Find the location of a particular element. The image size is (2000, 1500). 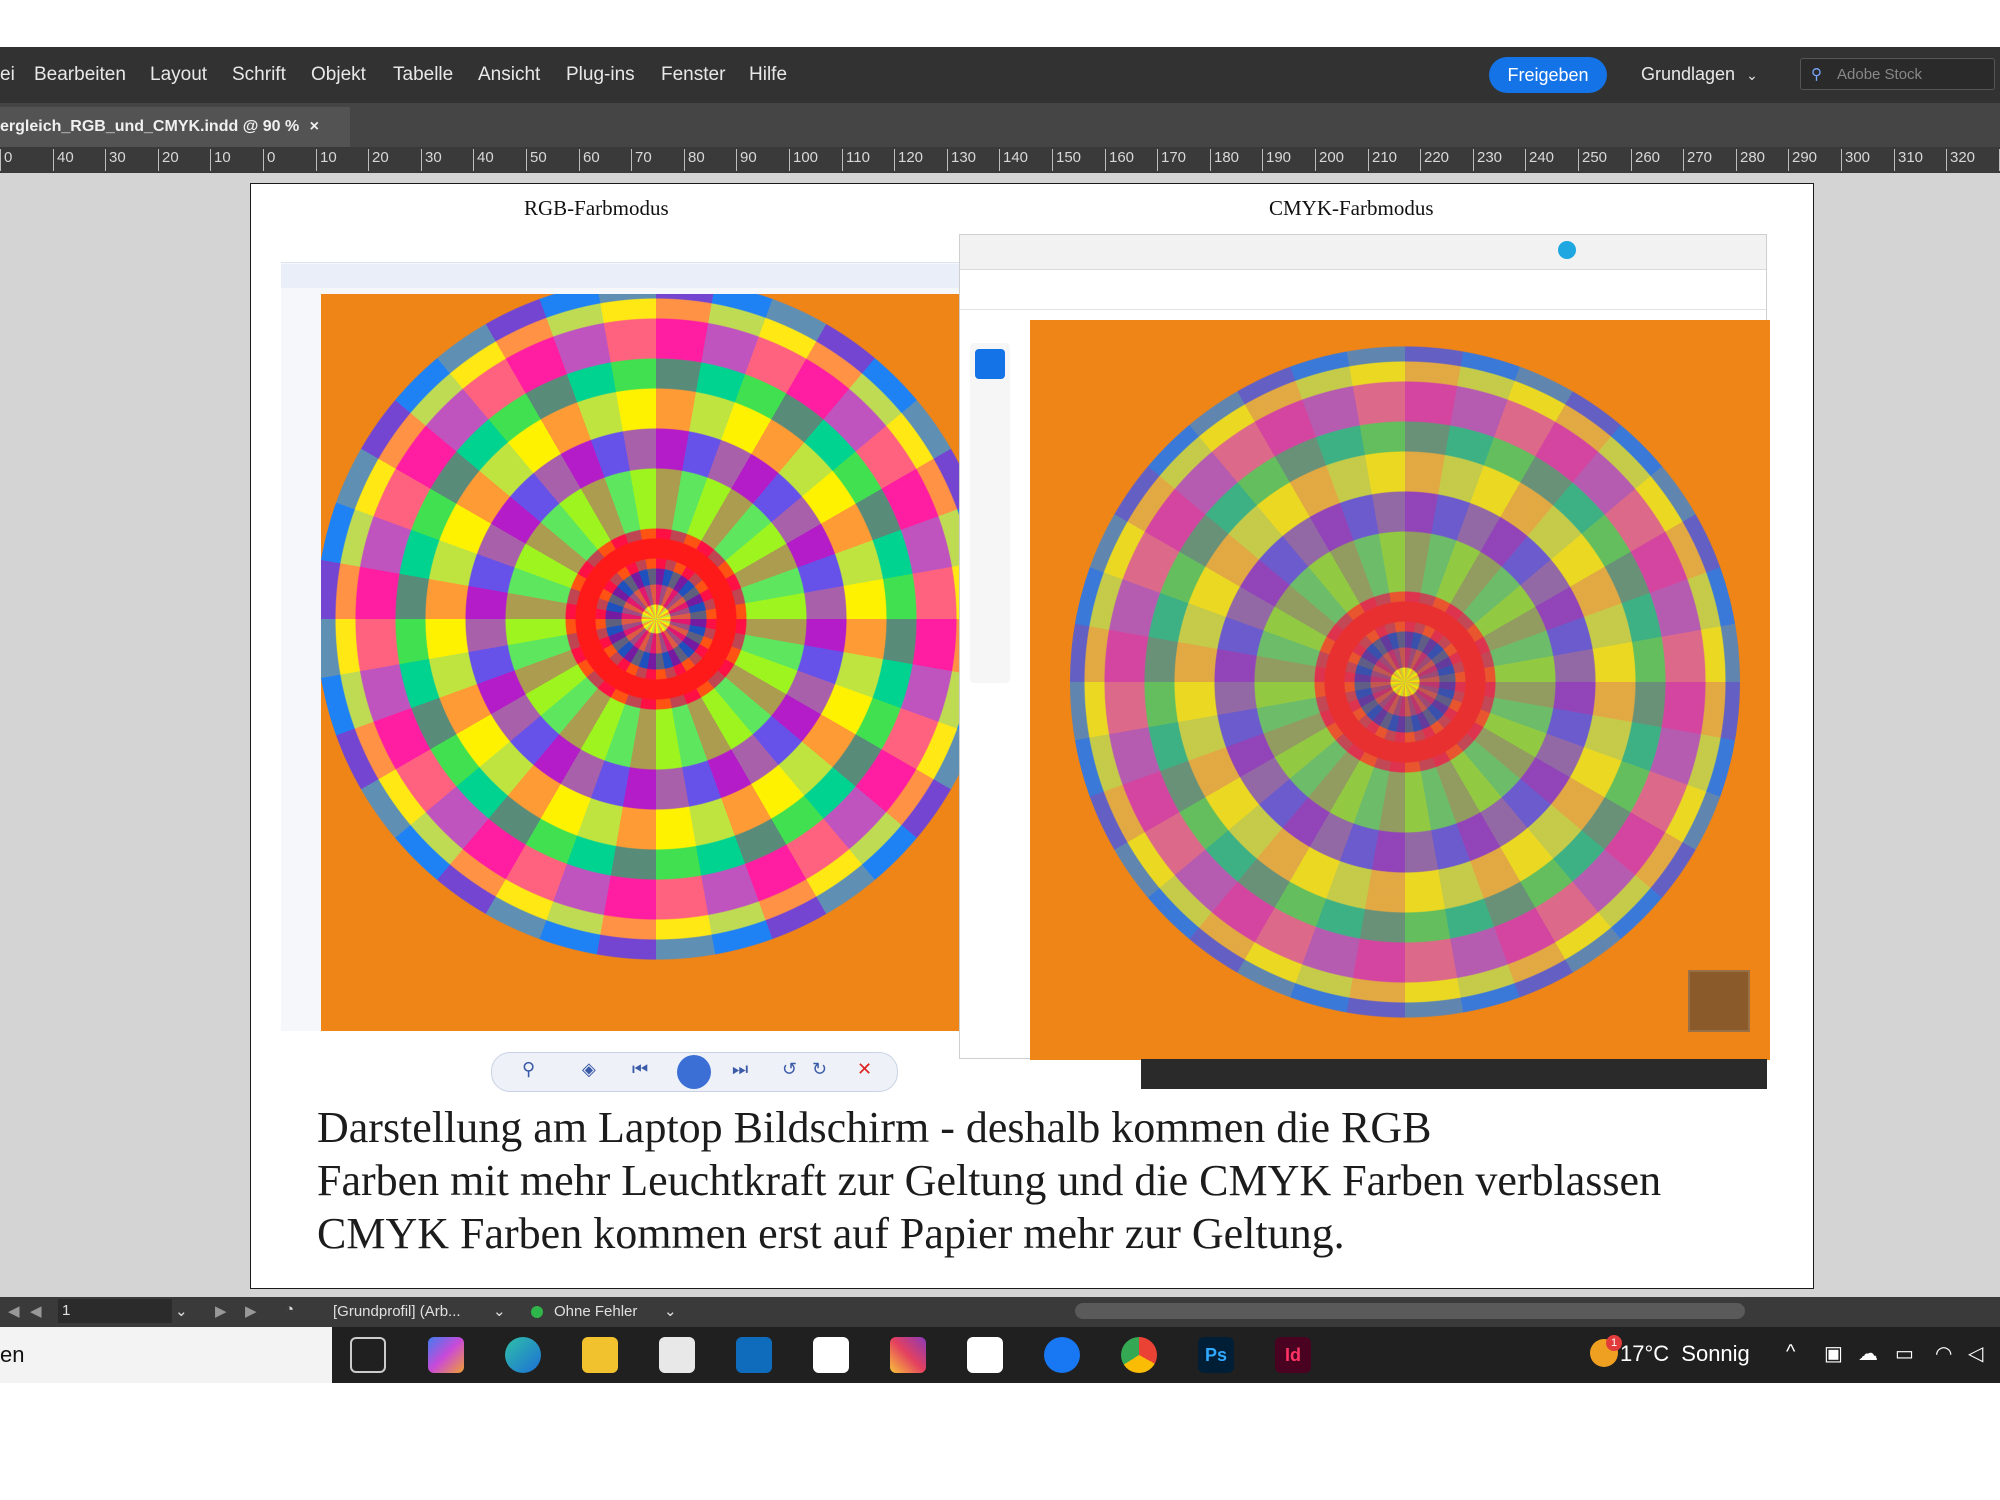

menu-ansicht: Ansicht is located at coordinates (509, 75).